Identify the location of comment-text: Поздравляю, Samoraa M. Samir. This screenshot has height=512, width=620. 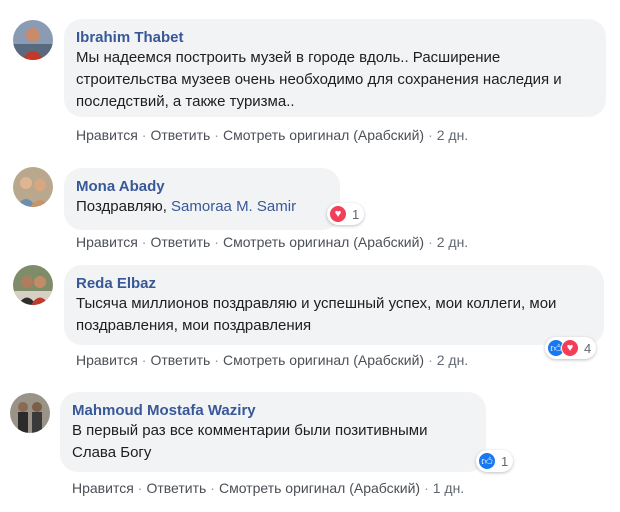
(202, 207).